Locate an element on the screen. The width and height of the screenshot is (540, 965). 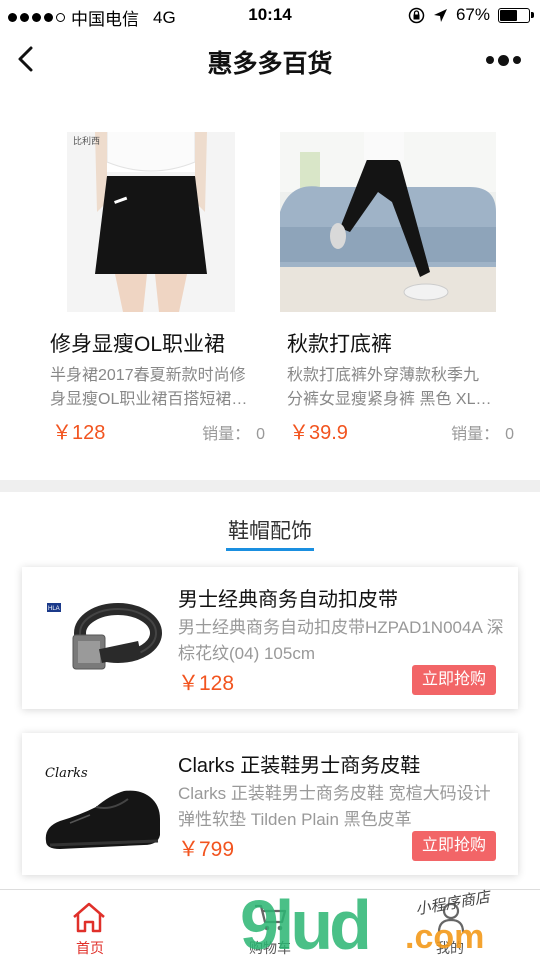
tab-label: 首页 is located at coordinates (90, 948).